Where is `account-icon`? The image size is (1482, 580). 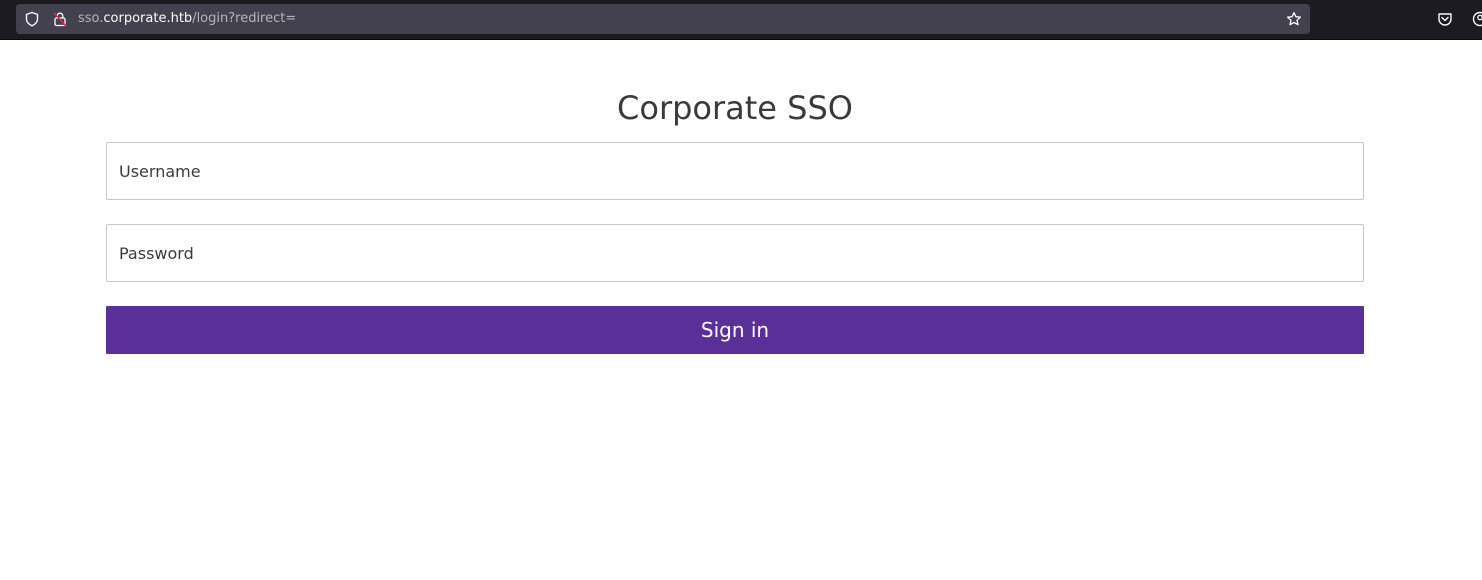 account-icon is located at coordinates (1477, 19).